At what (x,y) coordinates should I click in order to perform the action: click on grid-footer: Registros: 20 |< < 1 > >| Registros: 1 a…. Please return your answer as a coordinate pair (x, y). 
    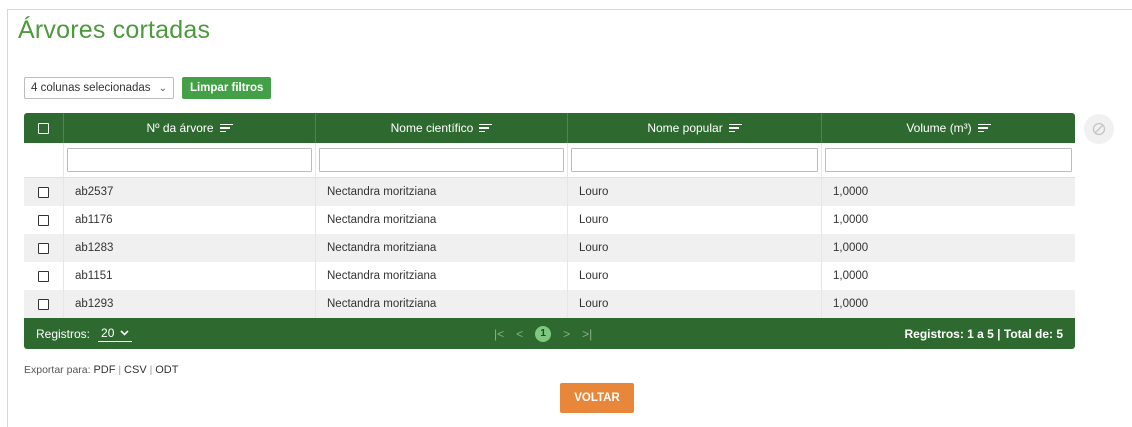
    Looking at the image, I should click on (549, 333).